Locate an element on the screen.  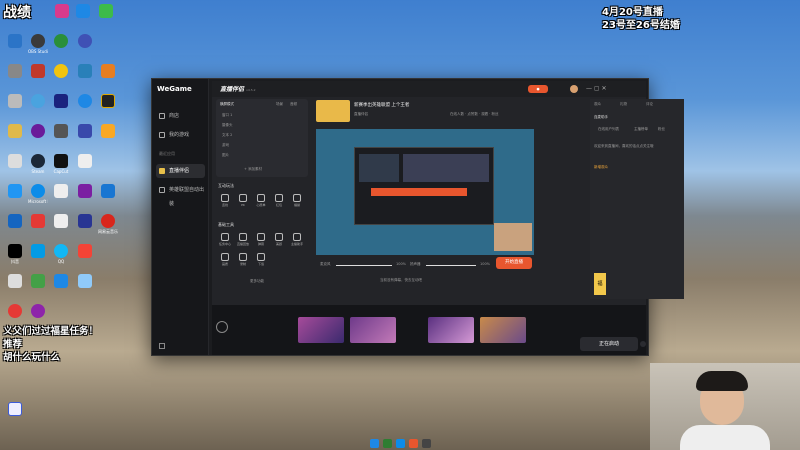
right-item: 在线用户列表 is located at coordinates (608, 129).